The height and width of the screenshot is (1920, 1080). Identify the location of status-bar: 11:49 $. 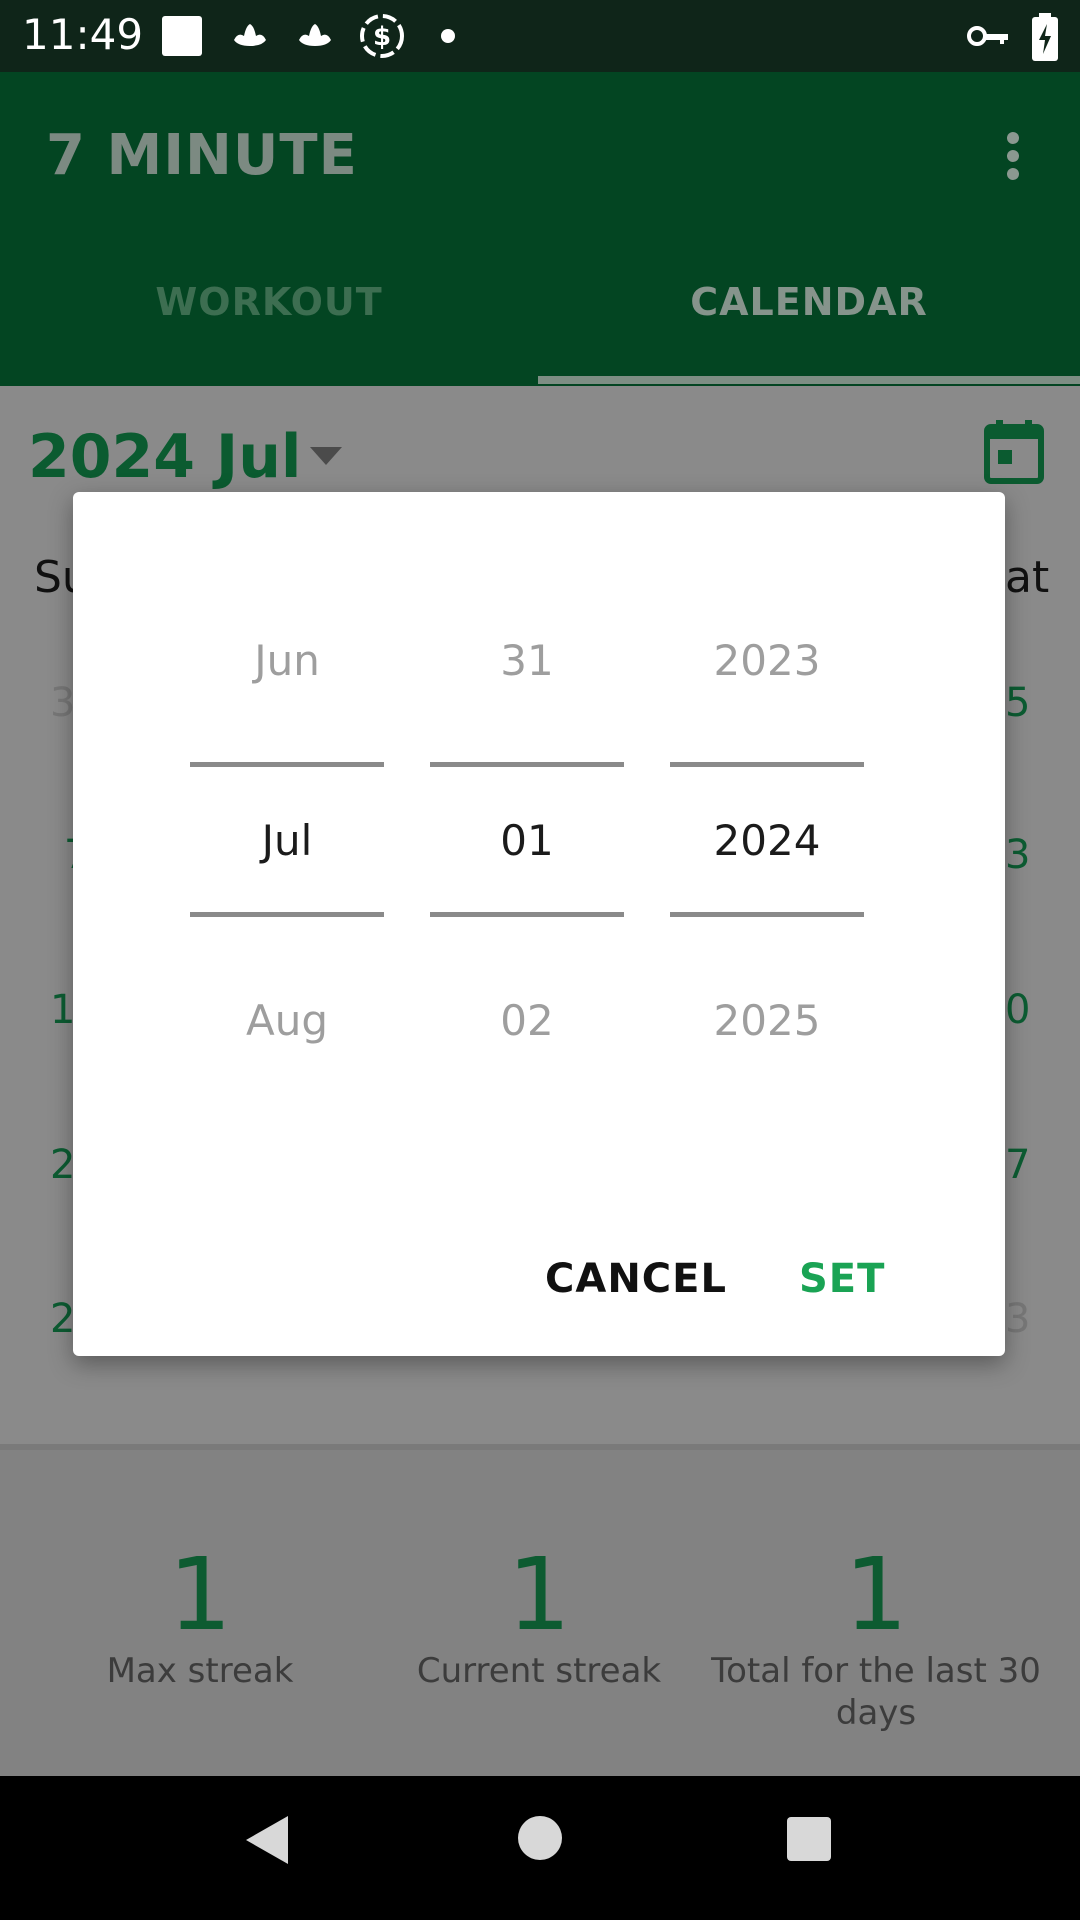
(540, 36).